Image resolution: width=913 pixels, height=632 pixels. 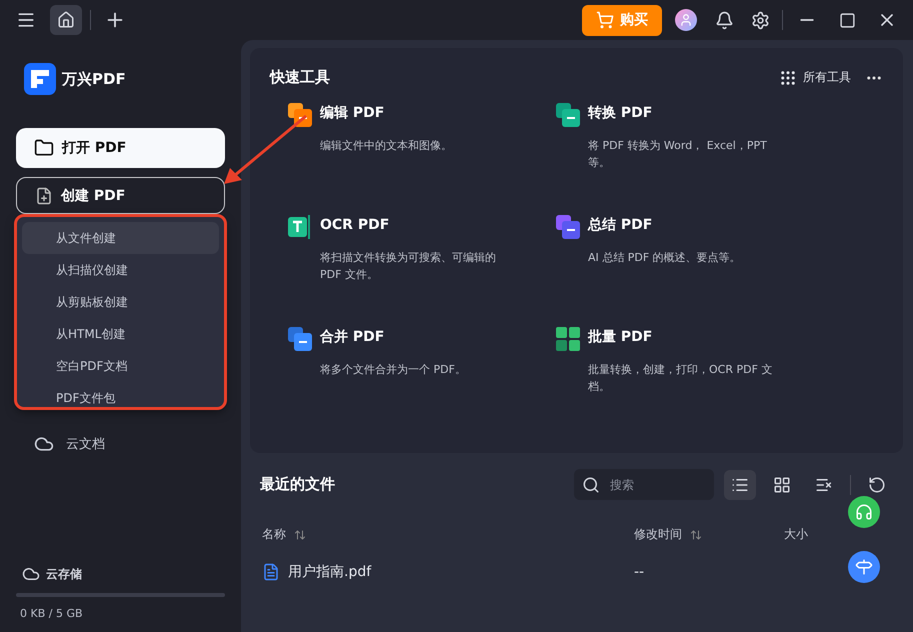 I want to click on menu-item: 从HTML创建, so click(x=120, y=334).